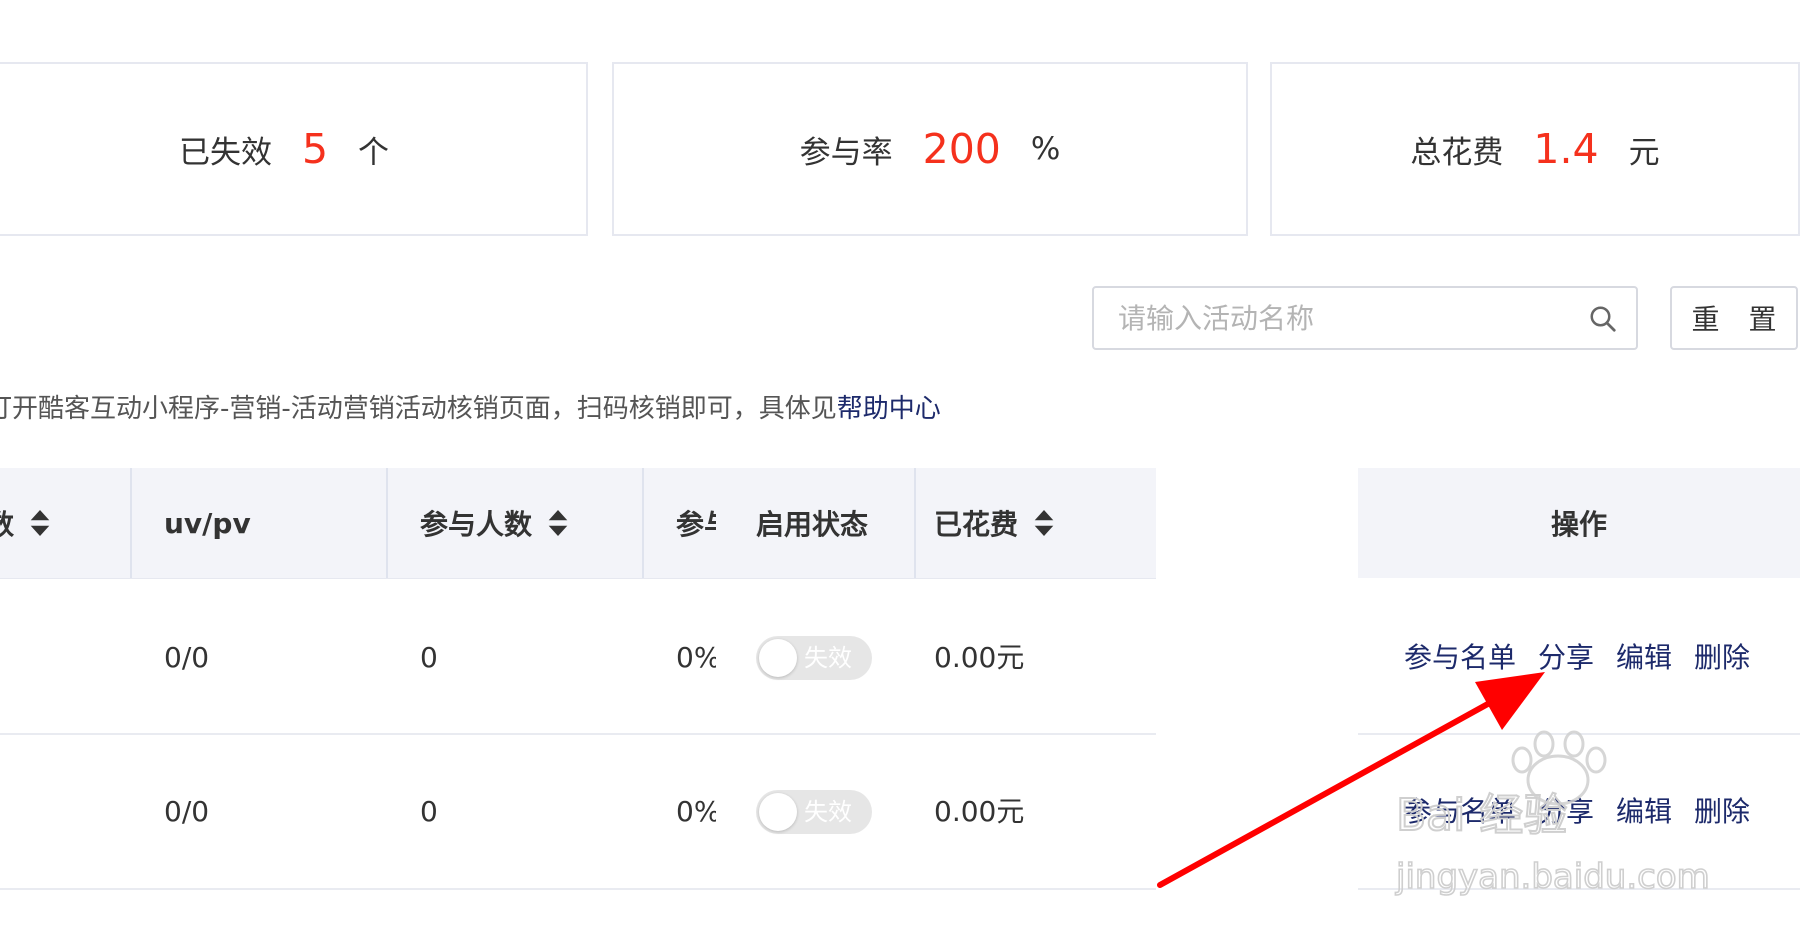 The width and height of the screenshot is (1806, 928). What do you see at coordinates (1045, 149) in the screenshot?
I see `stat-unit: %` at bounding box center [1045, 149].